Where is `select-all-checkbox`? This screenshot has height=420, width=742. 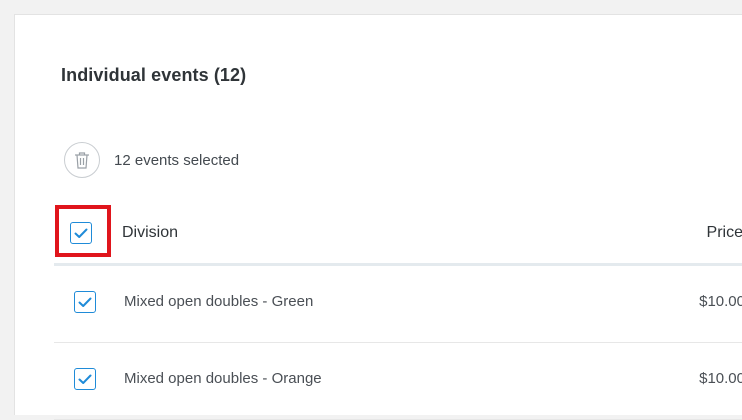 select-all-checkbox is located at coordinates (81, 233).